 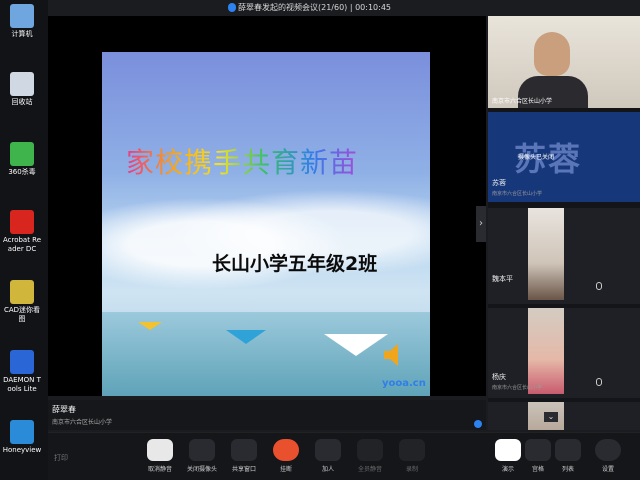 I want to click on presenter-name: 薛翠春, so click(x=64, y=409).